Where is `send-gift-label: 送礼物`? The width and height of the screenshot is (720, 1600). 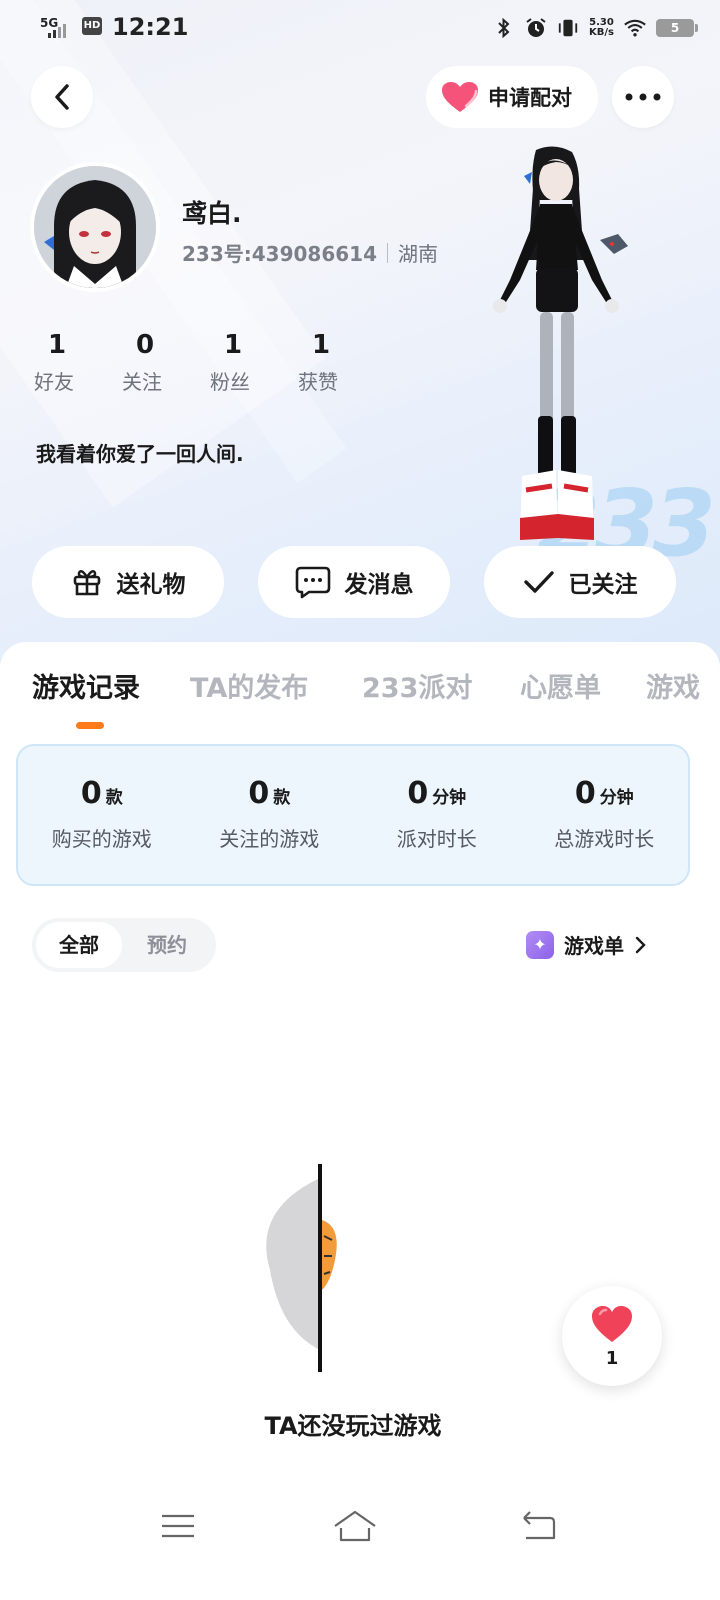 send-gift-label: 送礼物 is located at coordinates (151, 585).